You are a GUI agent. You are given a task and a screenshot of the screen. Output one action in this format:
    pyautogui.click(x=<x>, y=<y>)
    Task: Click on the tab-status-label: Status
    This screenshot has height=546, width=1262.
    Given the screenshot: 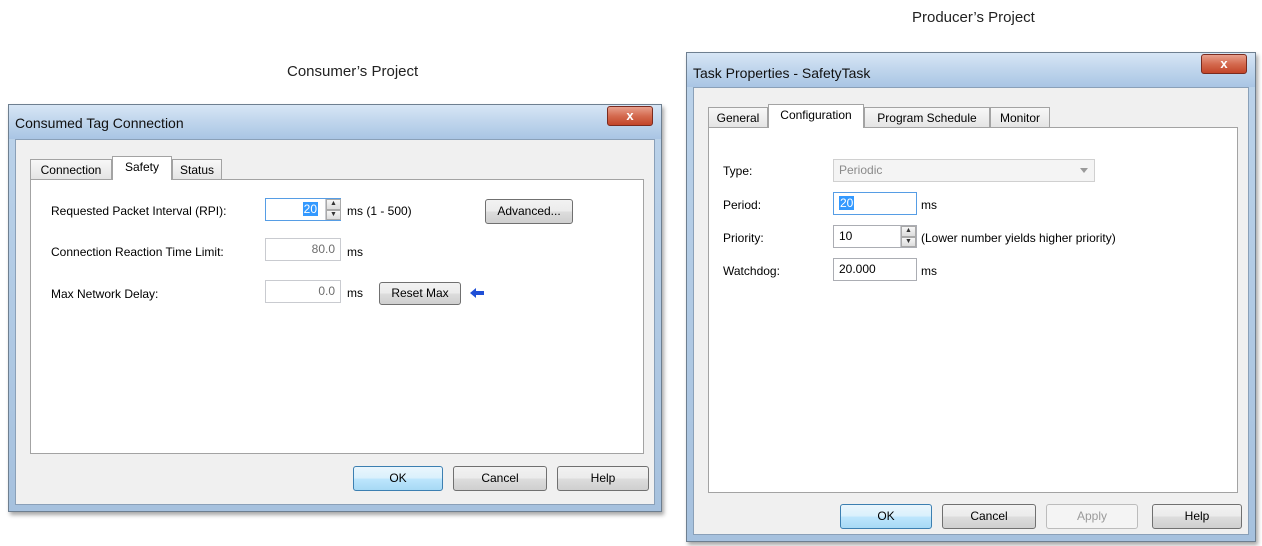 What is the action you would take?
    pyautogui.click(x=197, y=170)
    